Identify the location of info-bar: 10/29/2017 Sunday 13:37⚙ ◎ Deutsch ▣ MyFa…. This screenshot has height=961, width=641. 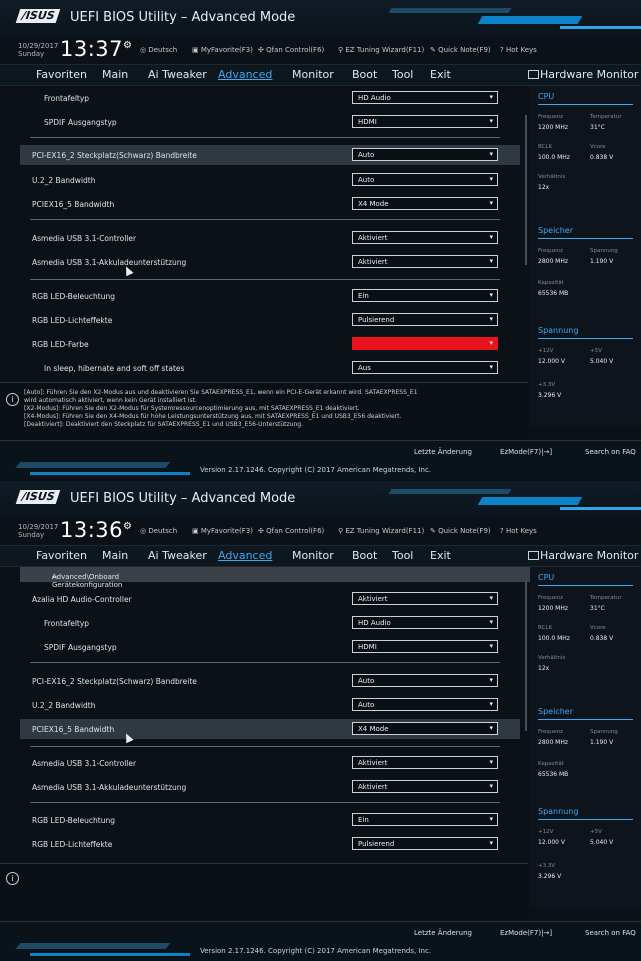
(320, 49).